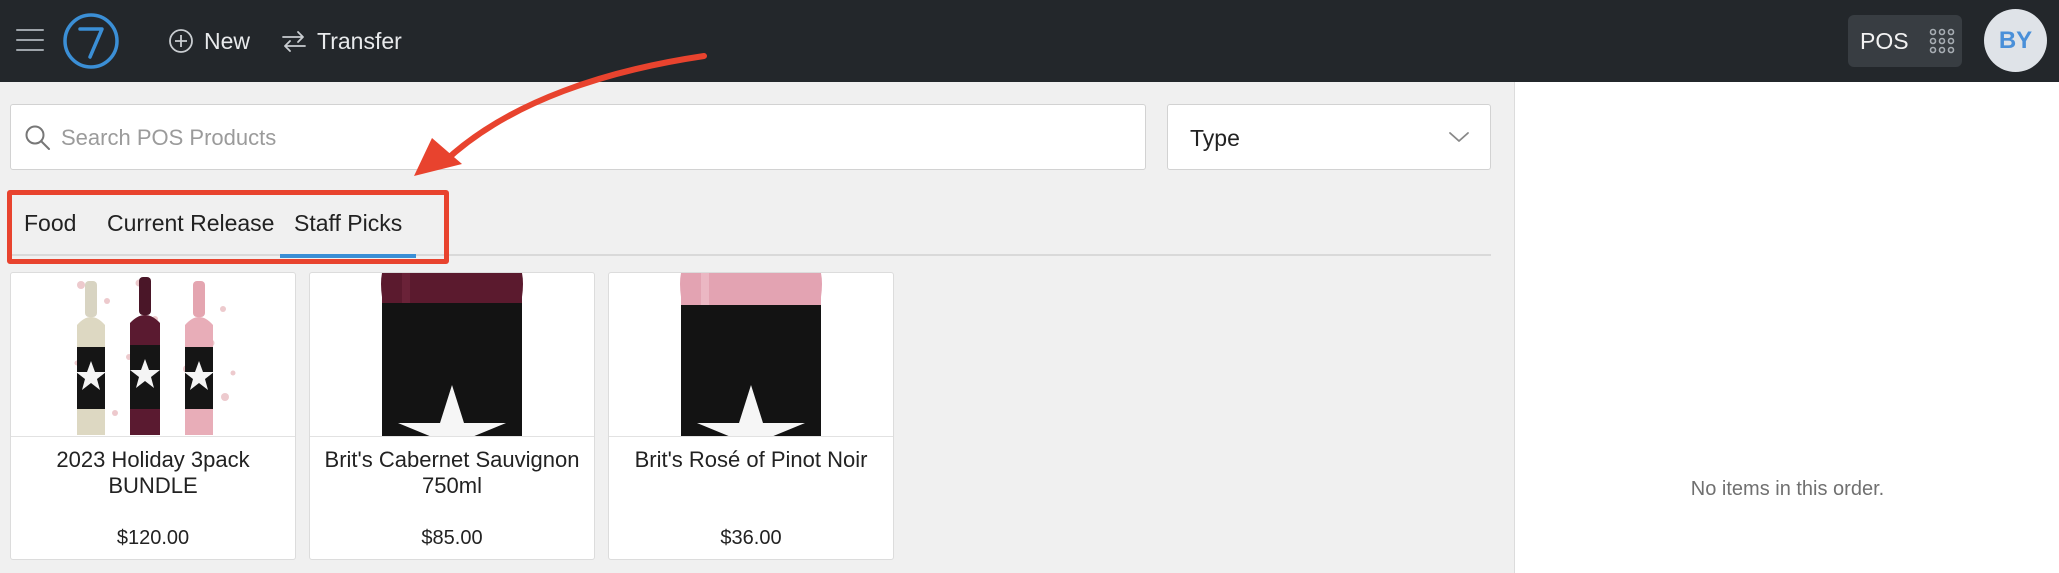 This screenshot has width=2059, height=573. I want to click on product-price: $85.00, so click(452, 538).